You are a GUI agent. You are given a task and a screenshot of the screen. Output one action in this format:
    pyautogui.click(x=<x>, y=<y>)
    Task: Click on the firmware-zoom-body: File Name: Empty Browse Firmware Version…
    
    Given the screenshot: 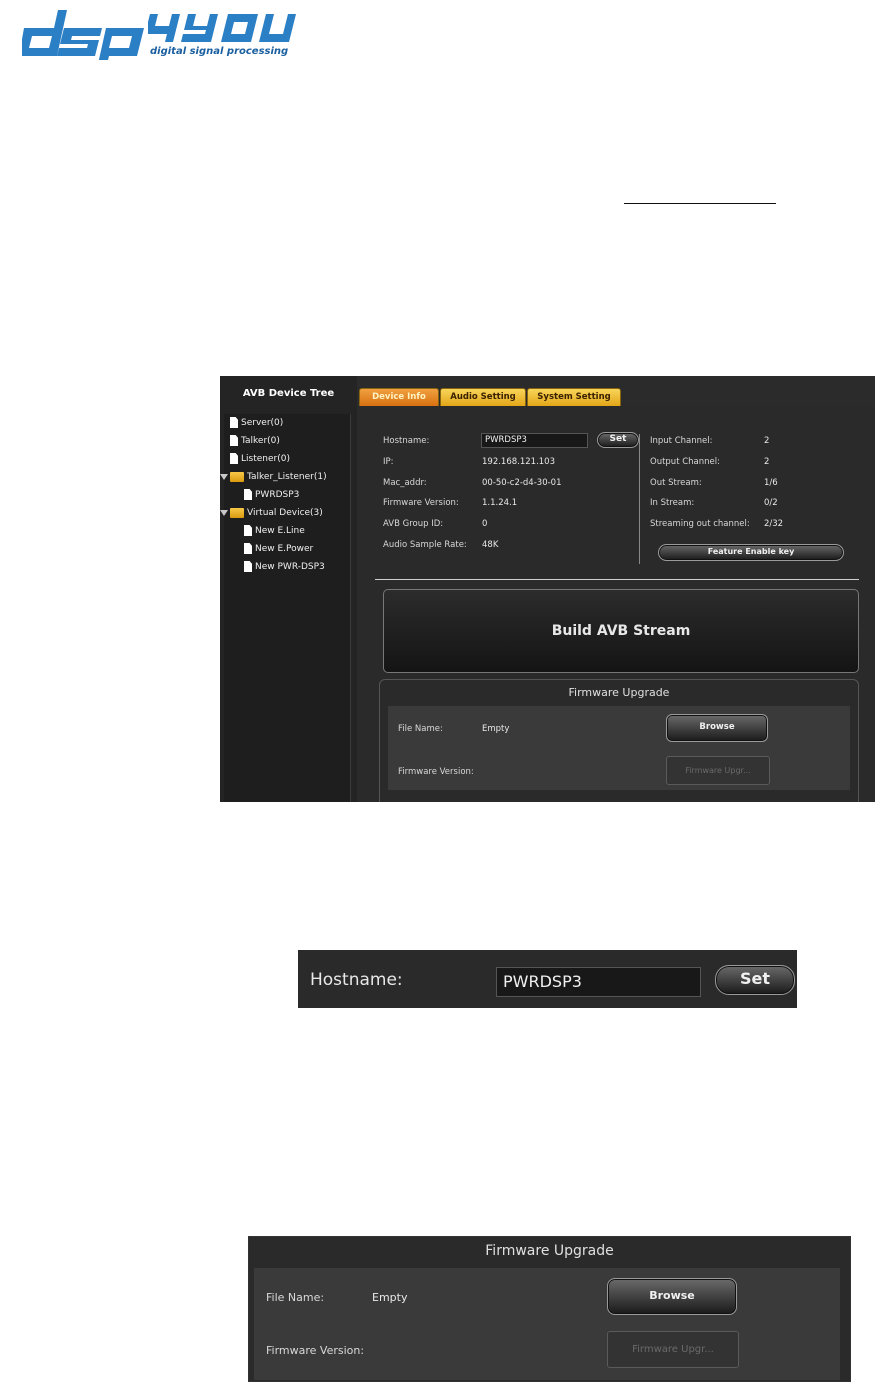 What is the action you would take?
    pyautogui.click(x=547, y=1324)
    